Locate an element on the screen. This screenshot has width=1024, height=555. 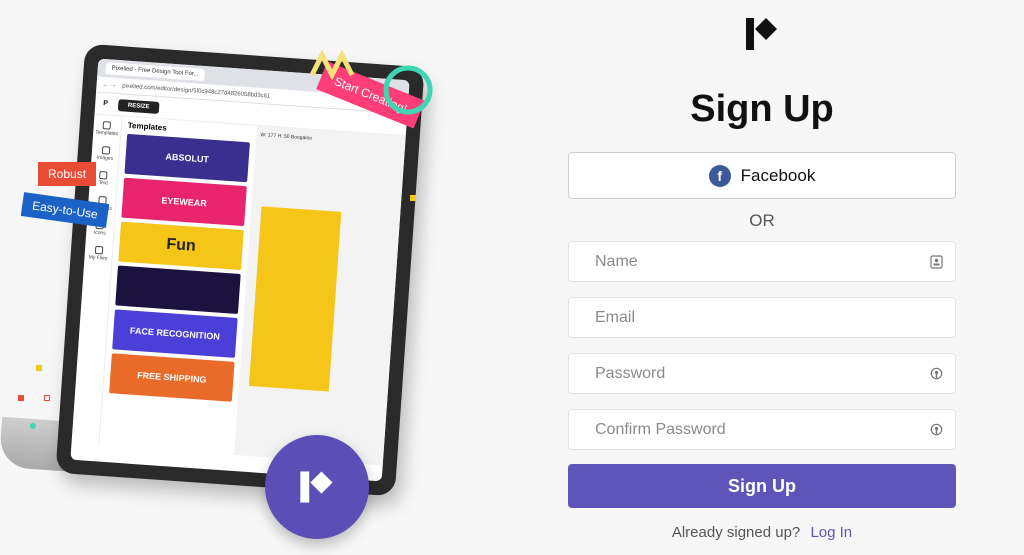
editor-logo-icon: P is located at coordinates (106, 104).